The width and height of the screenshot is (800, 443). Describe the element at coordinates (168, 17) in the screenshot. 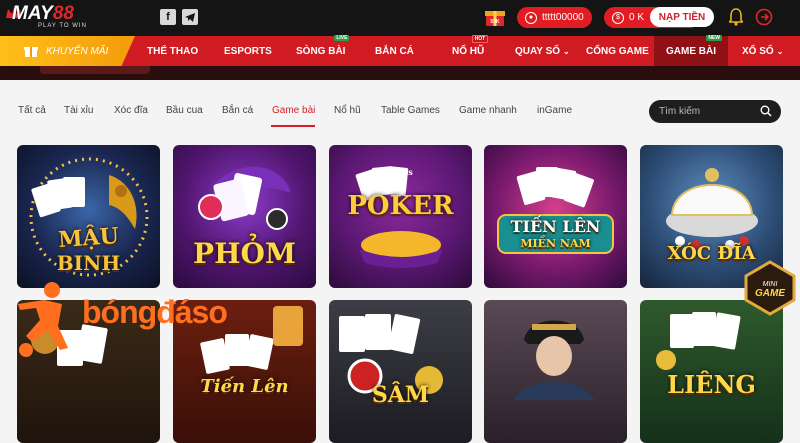

I see `facebook-icon: f` at that location.